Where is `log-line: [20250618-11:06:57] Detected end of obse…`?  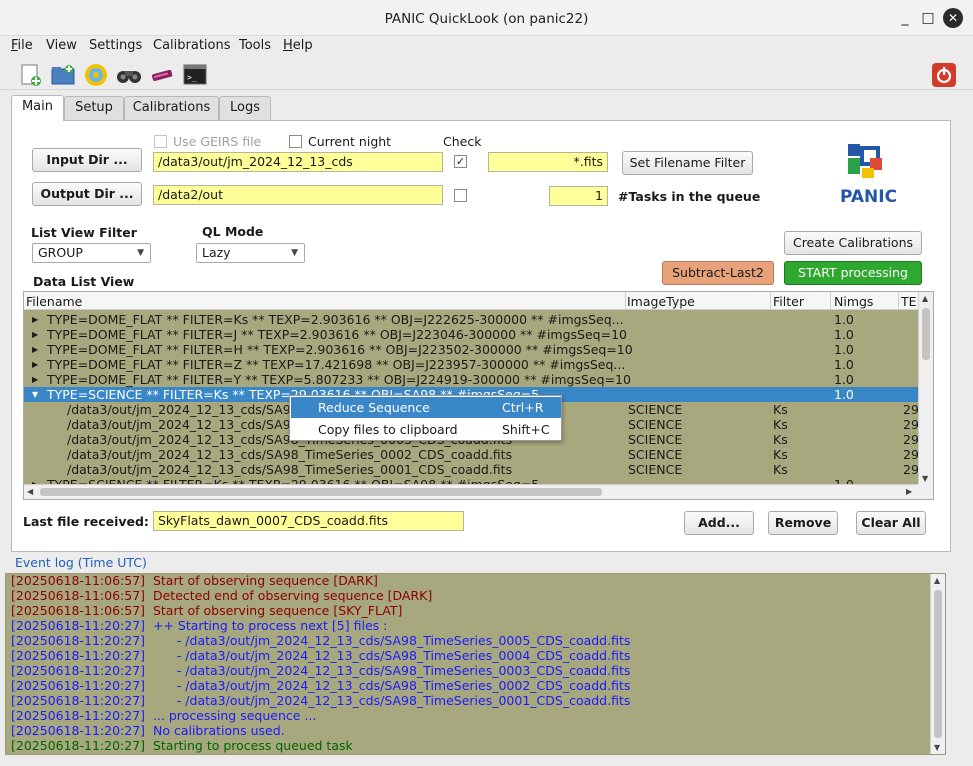
log-line: [20250618-11:06:57] Detected end of obse… is located at coordinates (222, 595).